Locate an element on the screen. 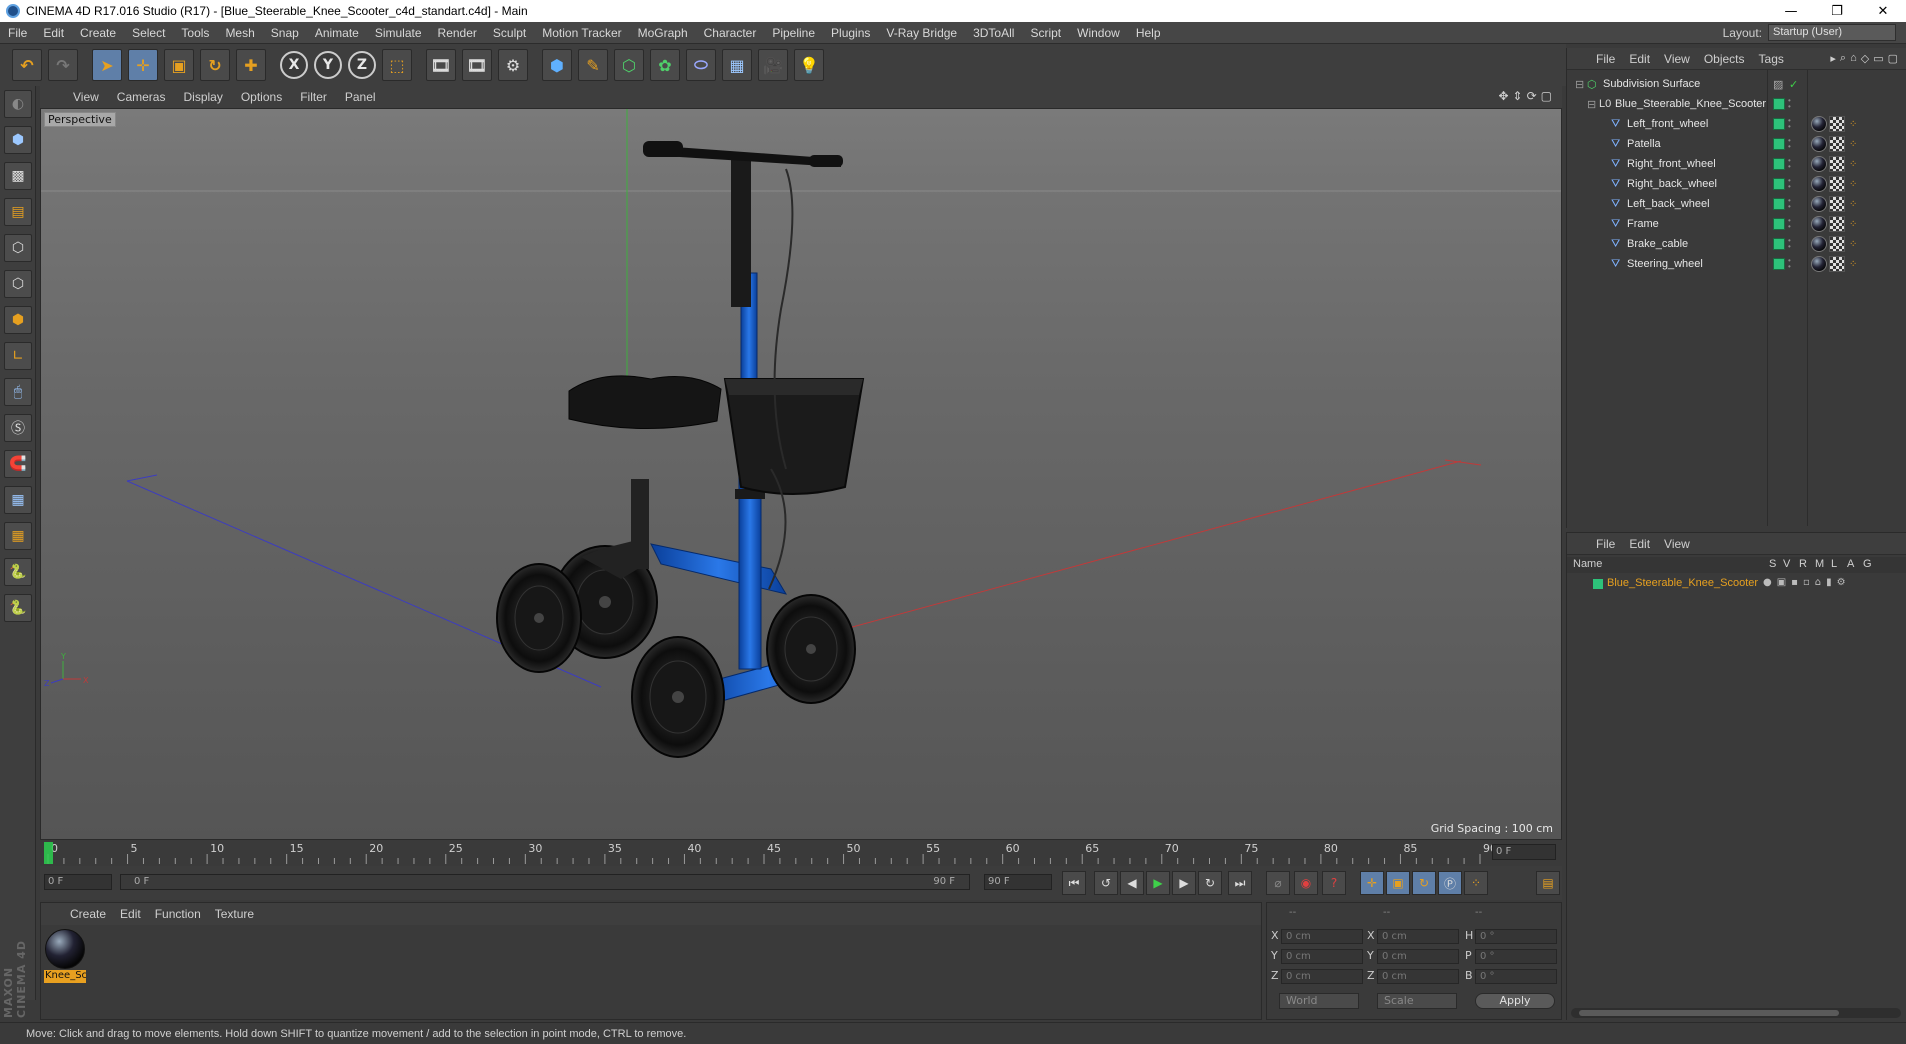  size-mode-dropdown: Scale is located at coordinates (1417, 1001).